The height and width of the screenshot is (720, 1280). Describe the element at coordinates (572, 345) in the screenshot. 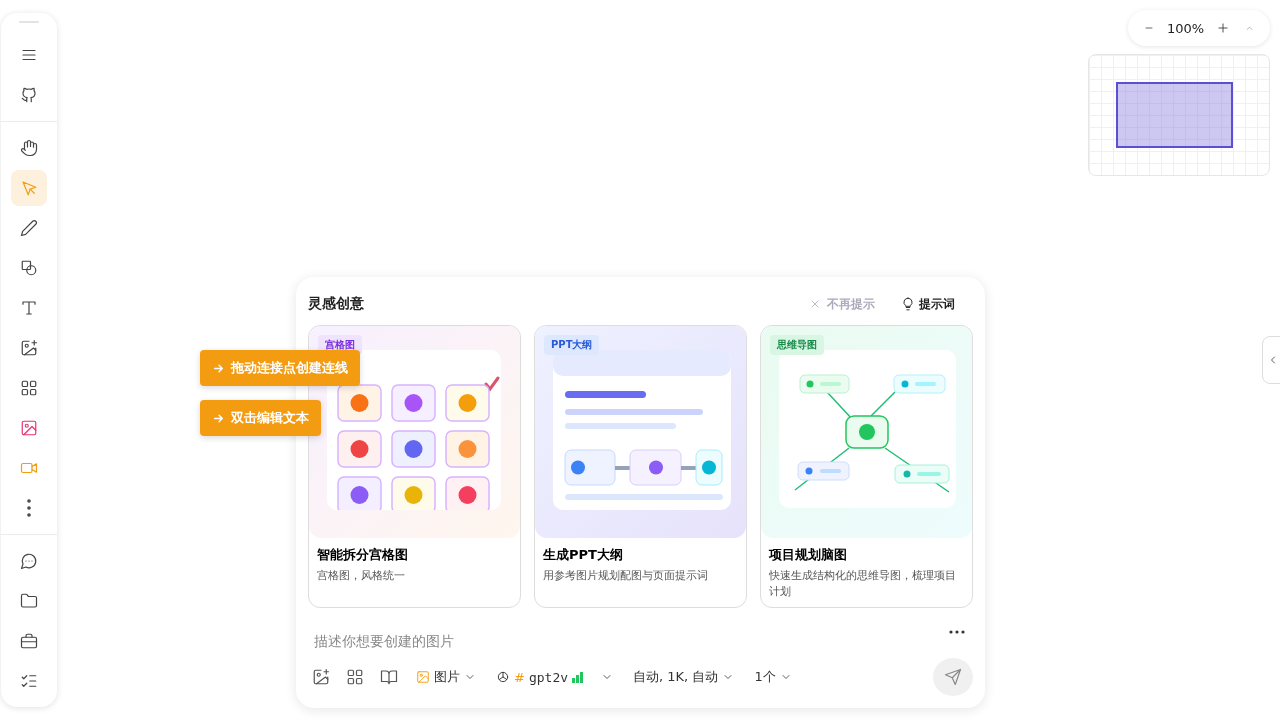

I see `category-tag: PPT大纲` at that location.